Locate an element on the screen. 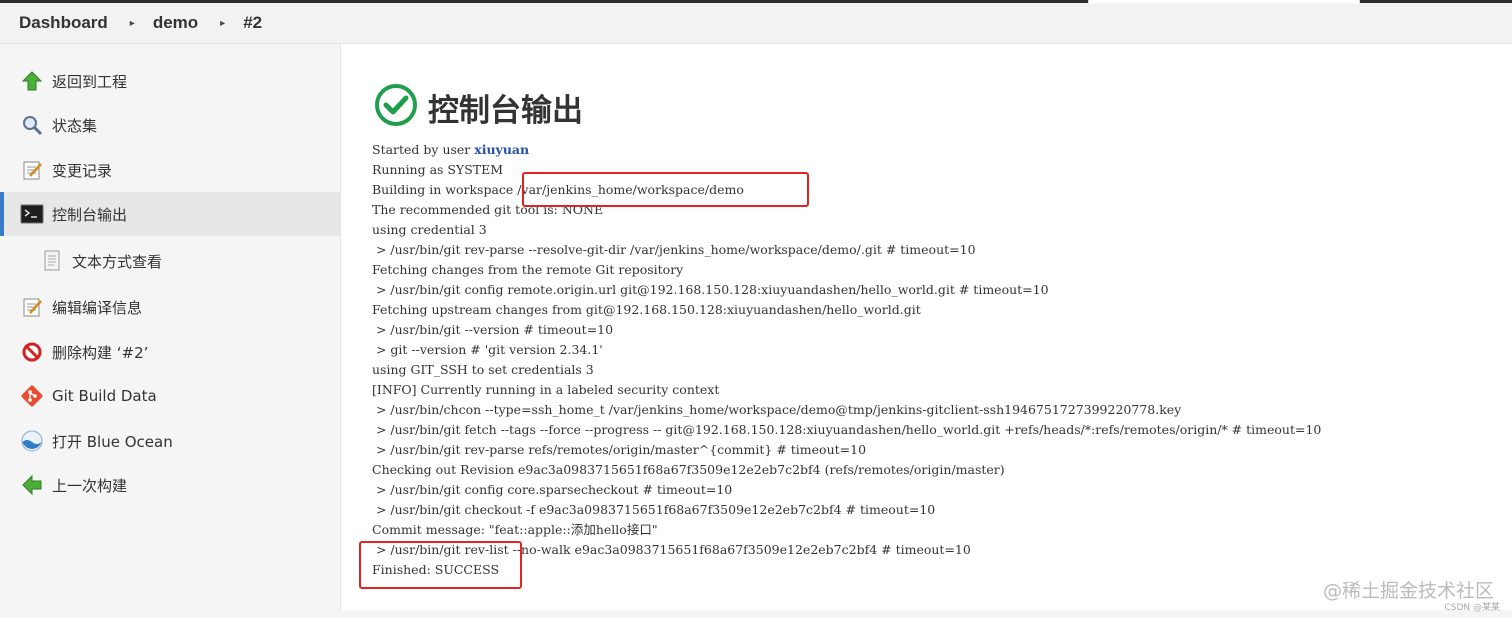 The height and width of the screenshot is (618, 1512). breadcrumb-demo: demo is located at coordinates (175, 23).